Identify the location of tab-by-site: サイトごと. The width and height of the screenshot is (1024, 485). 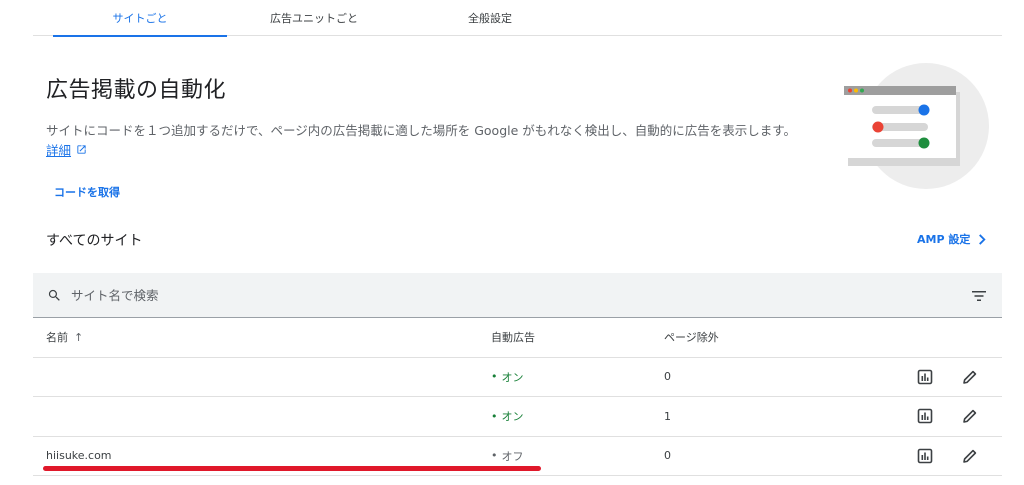
(140, 18).